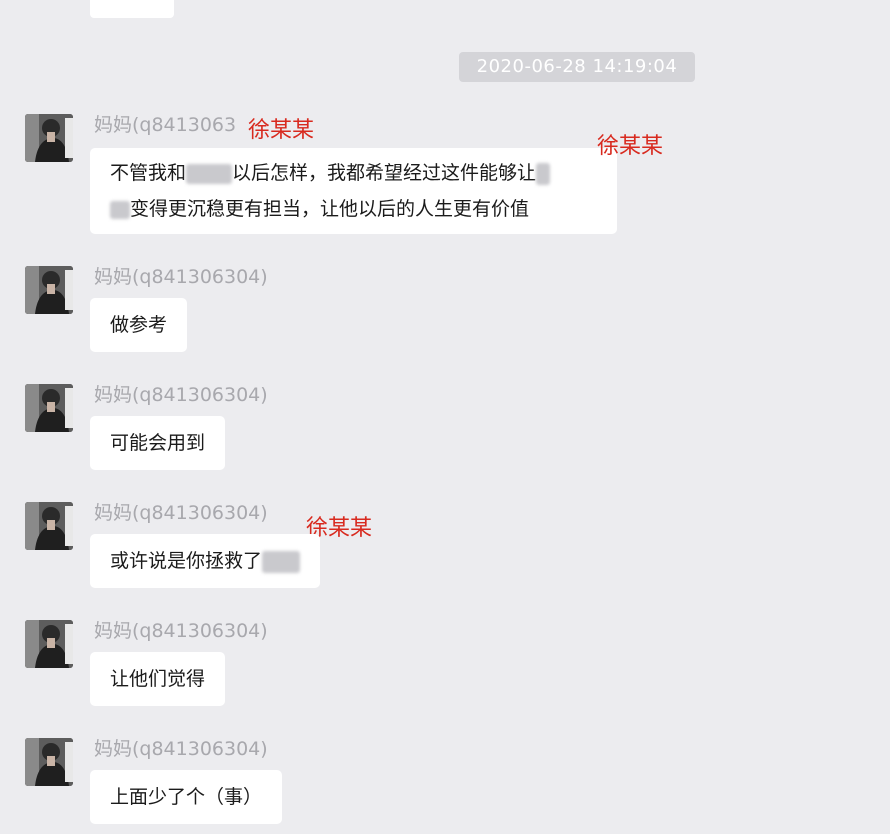  I want to click on message-timestamp: 2020-06-28 14:19:04, so click(577, 67).